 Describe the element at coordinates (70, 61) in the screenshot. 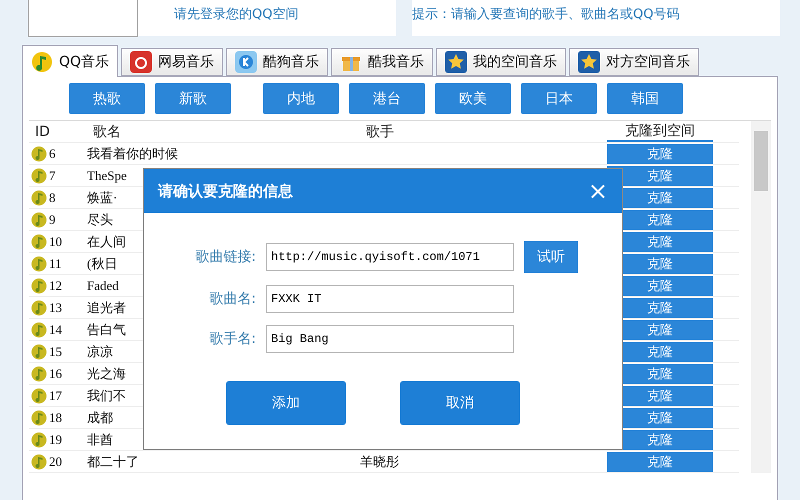

I see `source-tab: QQ音乐` at that location.